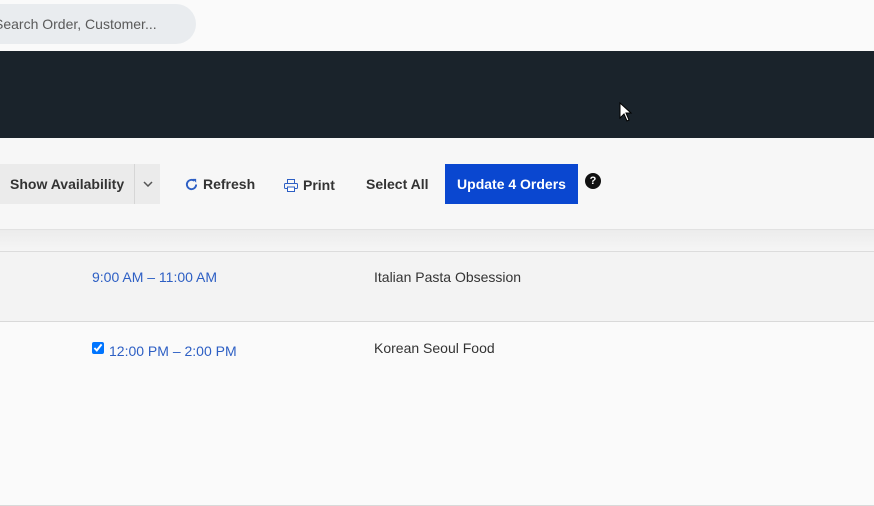 Image resolution: width=874 pixels, height=506 pixels. What do you see at coordinates (147, 184) in the screenshot?
I see `chevron-down-icon` at bounding box center [147, 184].